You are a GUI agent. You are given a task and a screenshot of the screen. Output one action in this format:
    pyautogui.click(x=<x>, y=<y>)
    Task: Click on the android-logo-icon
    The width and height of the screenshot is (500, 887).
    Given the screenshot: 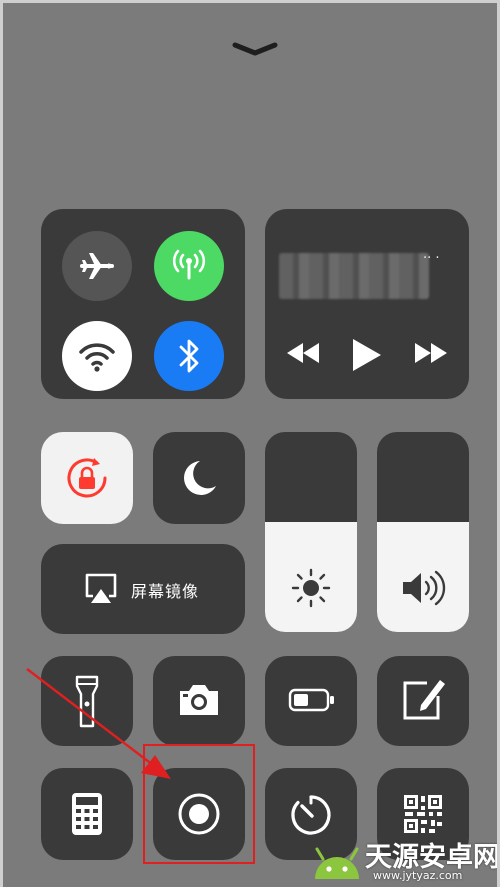 What is the action you would take?
    pyautogui.click(x=337, y=863)
    